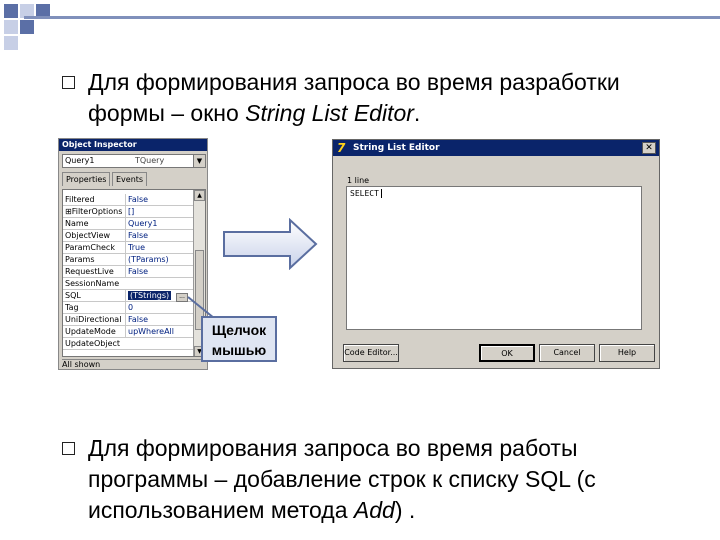 This screenshot has width=720, height=540. What do you see at coordinates (128, 320) in the screenshot?
I see `property-row: UniDirectional False` at bounding box center [128, 320].